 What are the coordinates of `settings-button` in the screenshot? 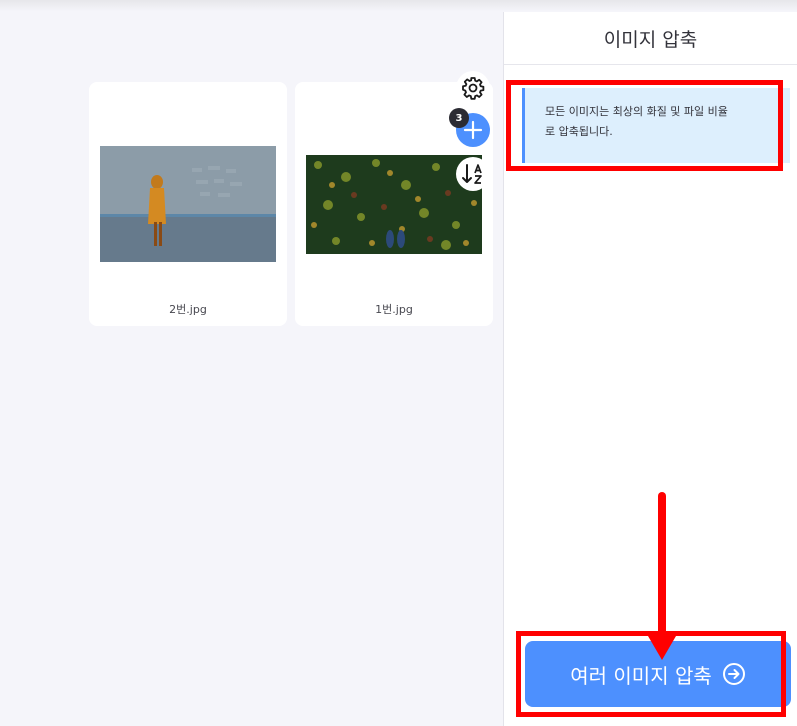 It's located at (473, 88).